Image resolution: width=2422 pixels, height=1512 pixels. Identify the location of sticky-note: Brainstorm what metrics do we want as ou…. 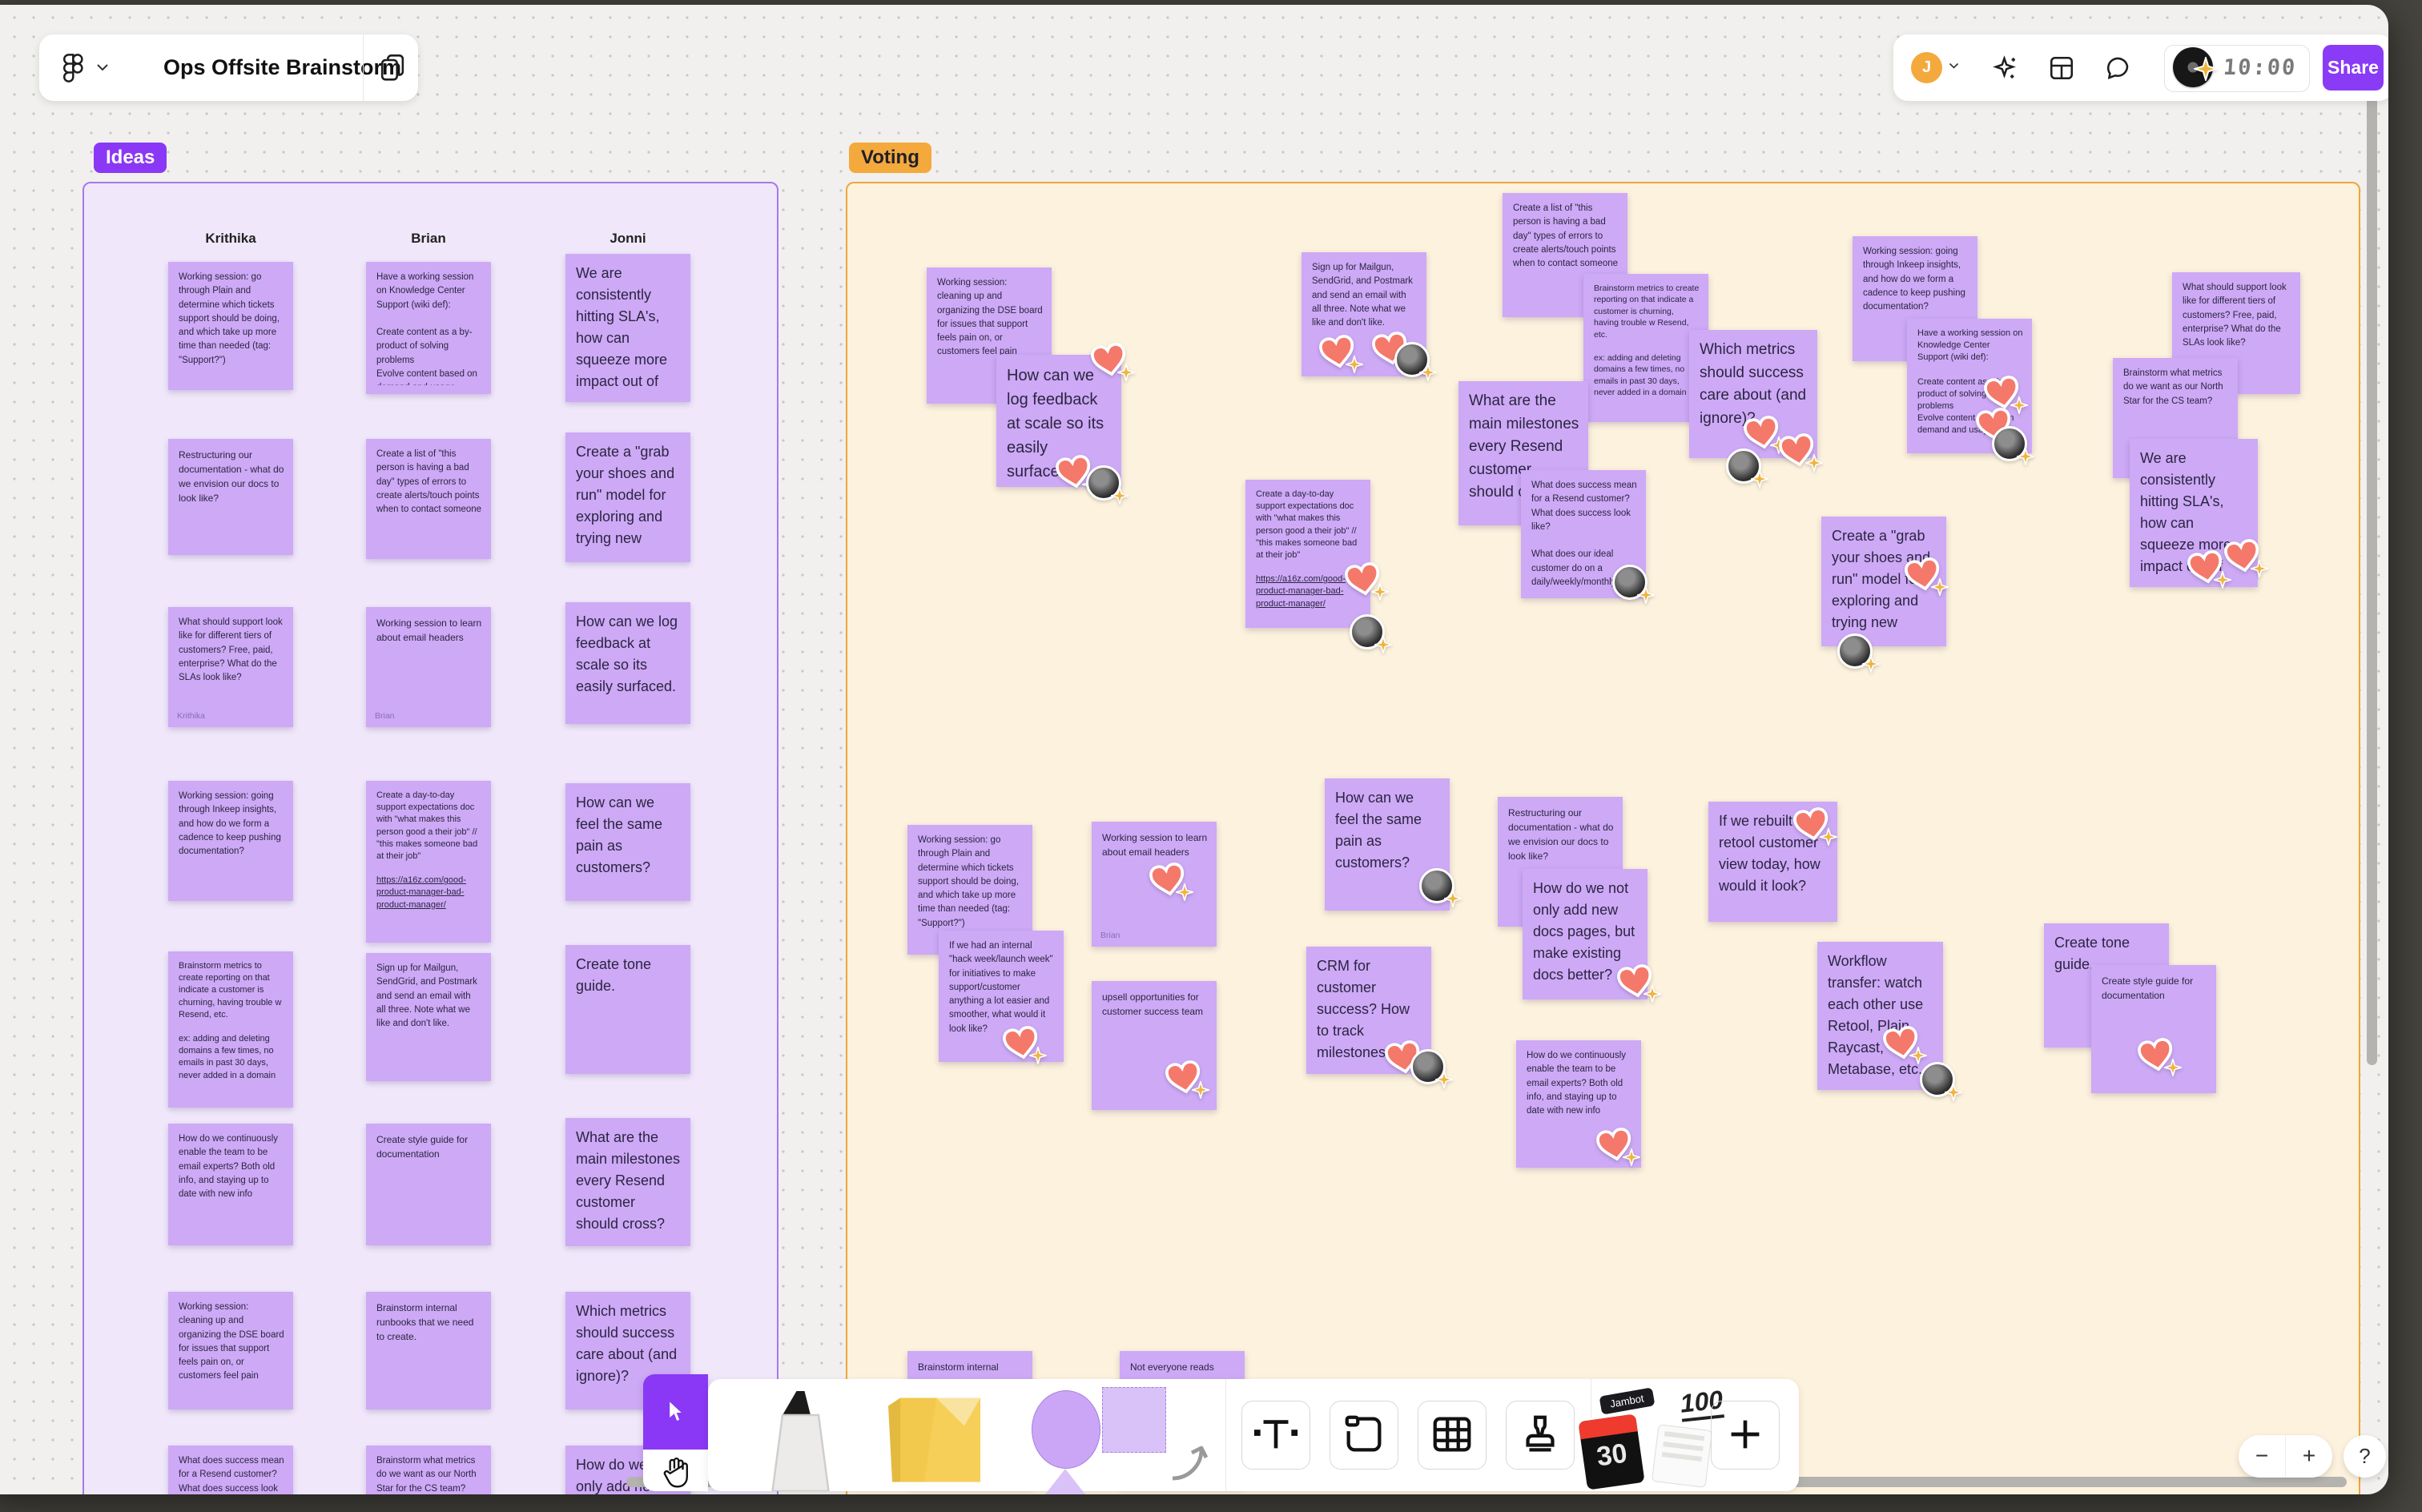
(429, 1470).